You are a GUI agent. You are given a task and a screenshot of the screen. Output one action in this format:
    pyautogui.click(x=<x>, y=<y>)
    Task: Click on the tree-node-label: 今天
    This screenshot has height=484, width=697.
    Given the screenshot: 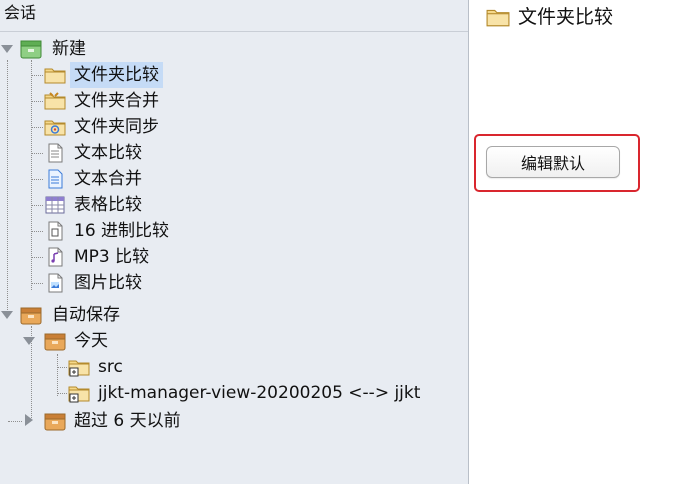 What is the action you would take?
    pyautogui.click(x=91, y=341)
    